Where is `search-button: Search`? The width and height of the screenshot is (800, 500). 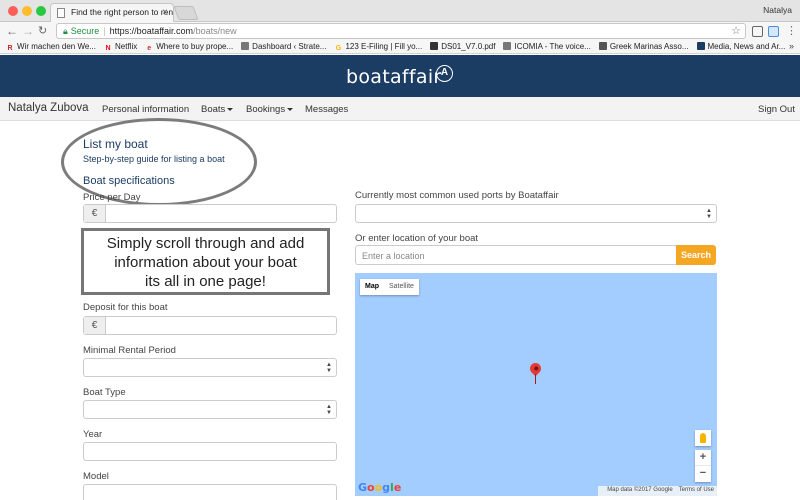 search-button: Search is located at coordinates (696, 255).